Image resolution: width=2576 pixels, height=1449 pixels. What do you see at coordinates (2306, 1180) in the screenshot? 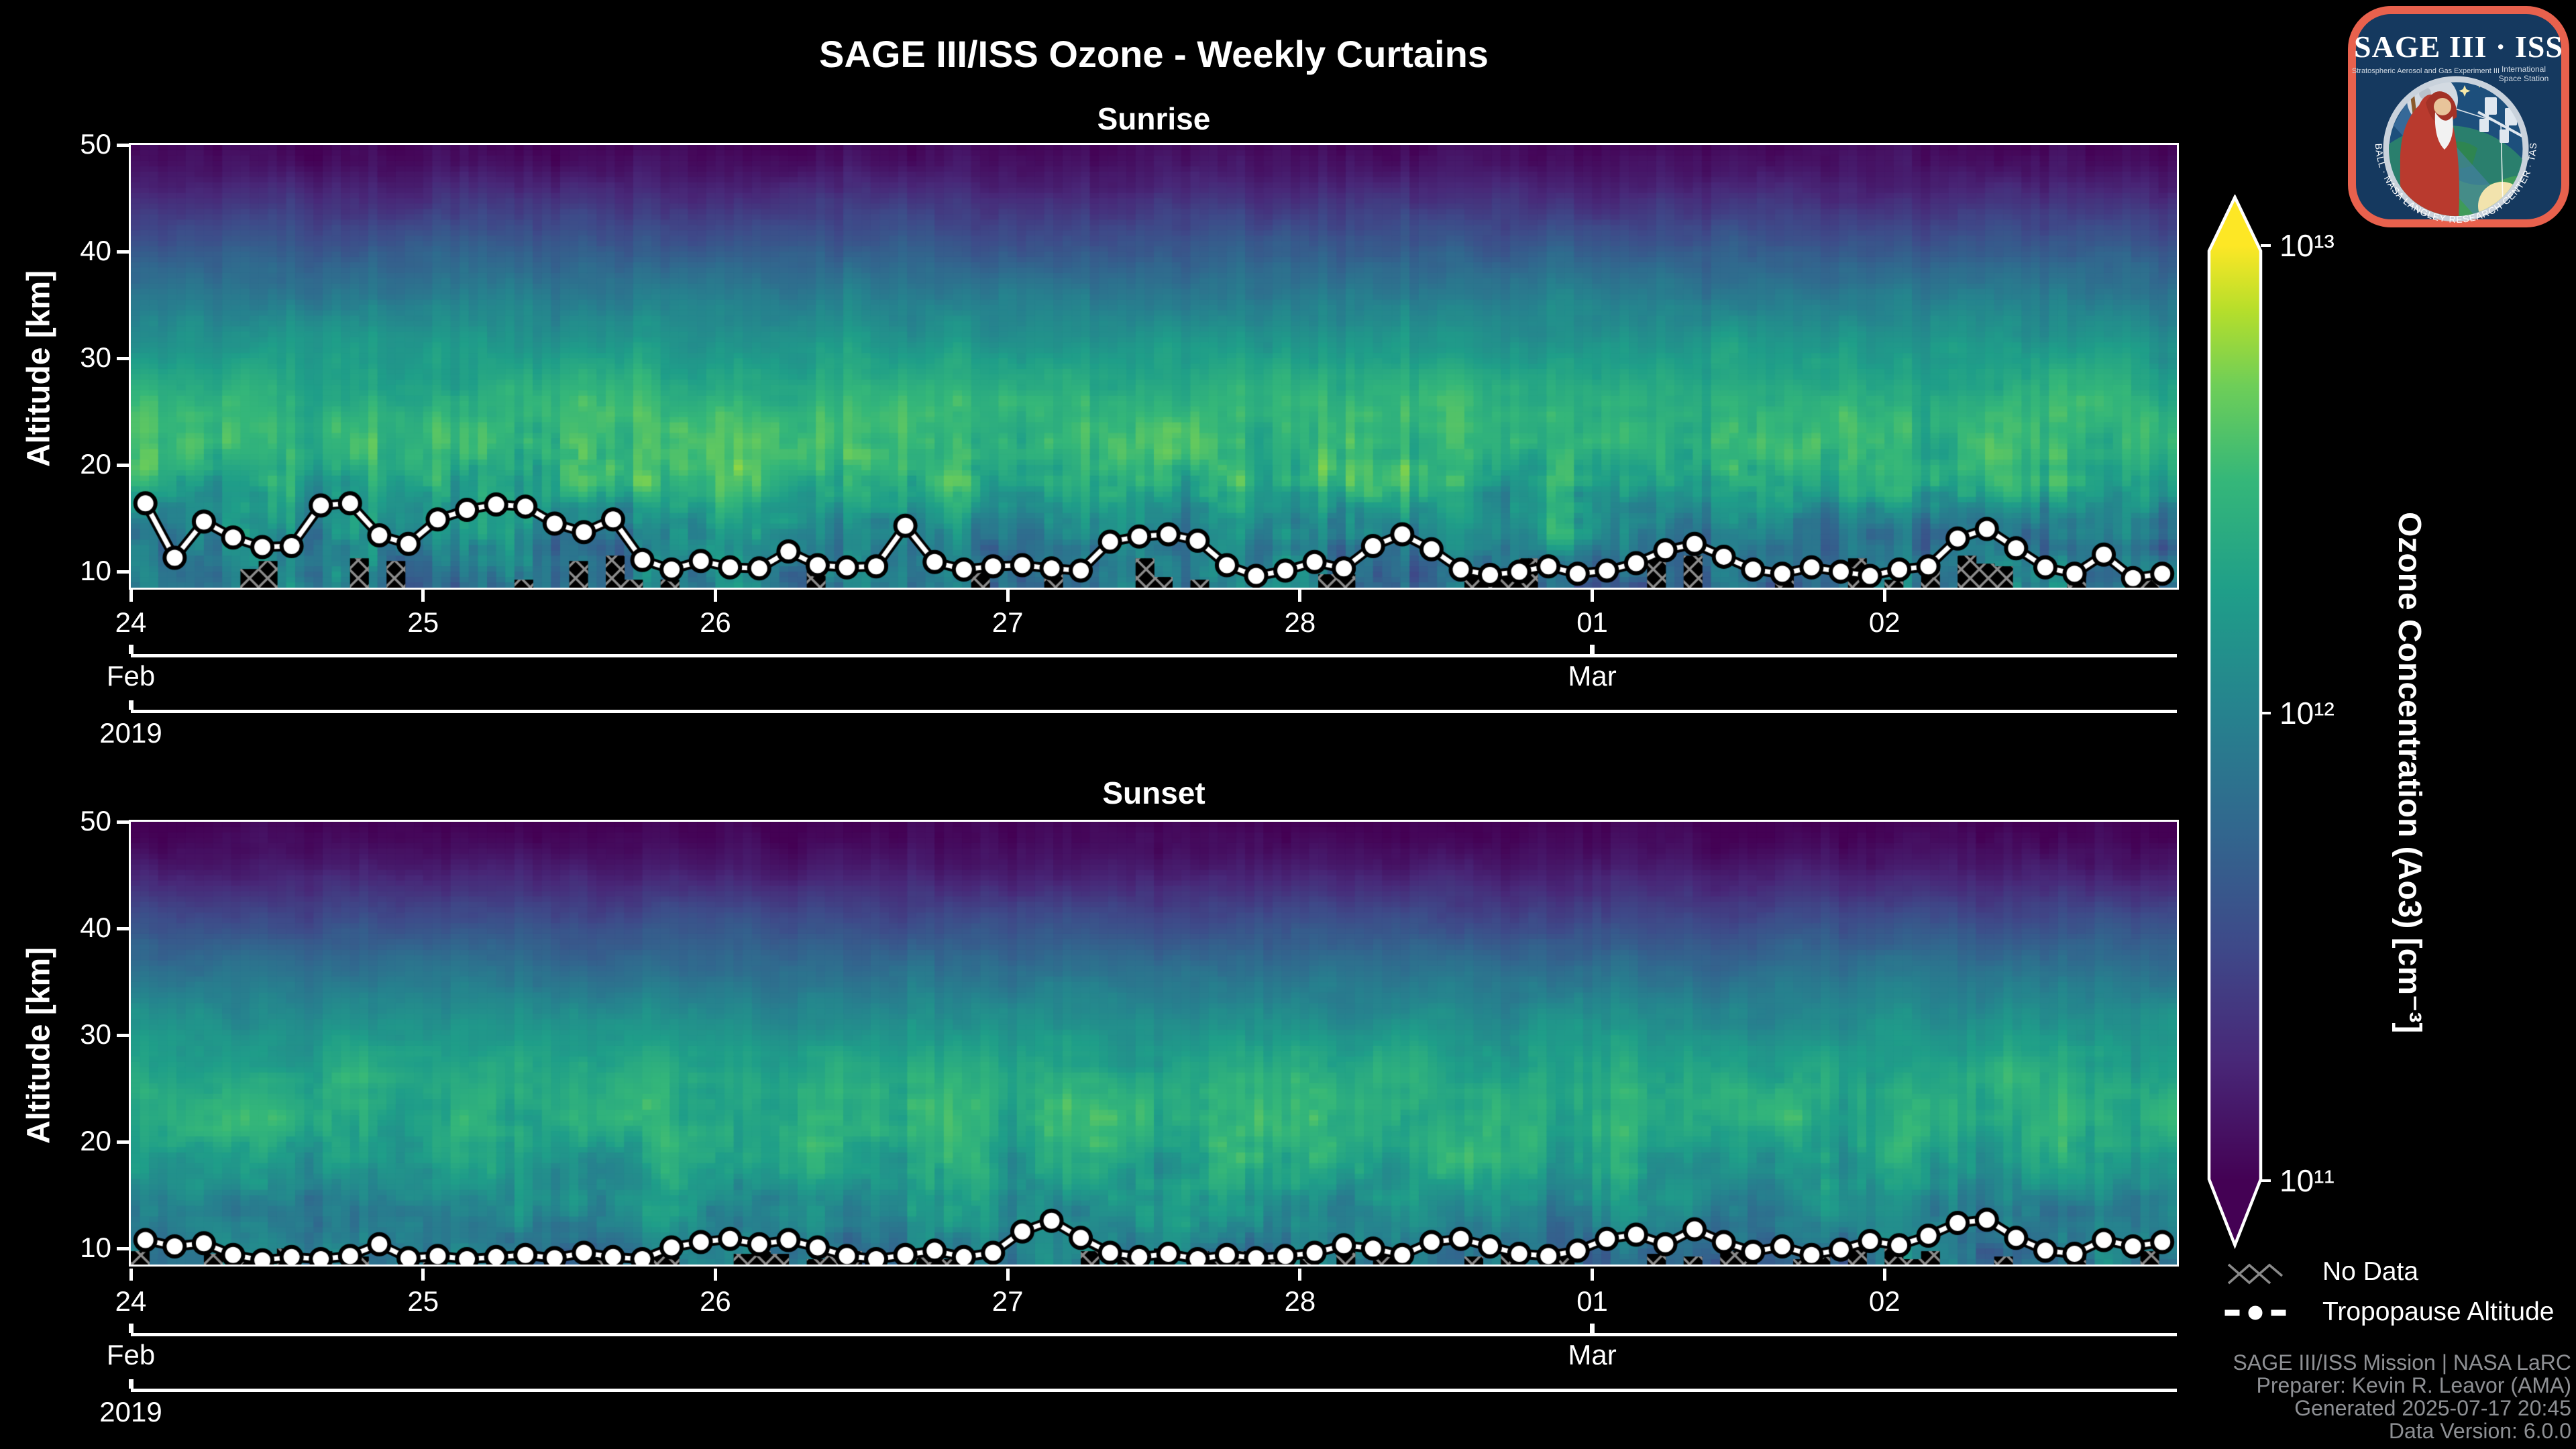
I see `colorbar-tick-1e11: 10¹¹` at bounding box center [2306, 1180].